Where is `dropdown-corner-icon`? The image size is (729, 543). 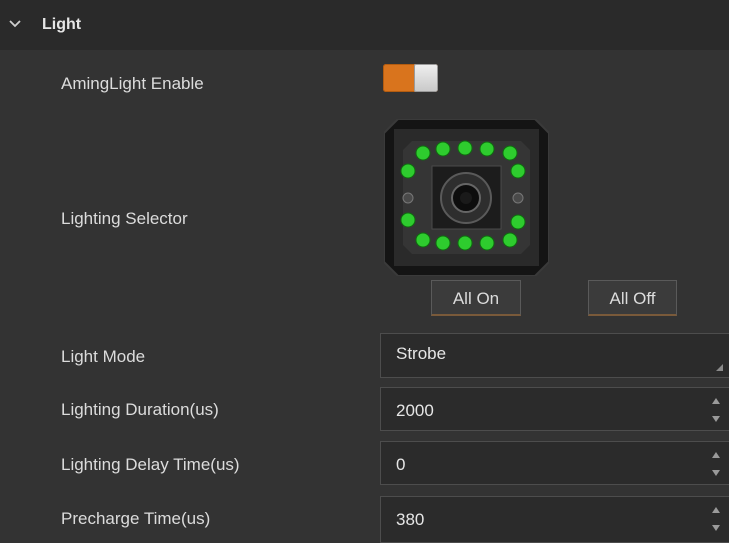 dropdown-corner-icon is located at coordinates (719, 367).